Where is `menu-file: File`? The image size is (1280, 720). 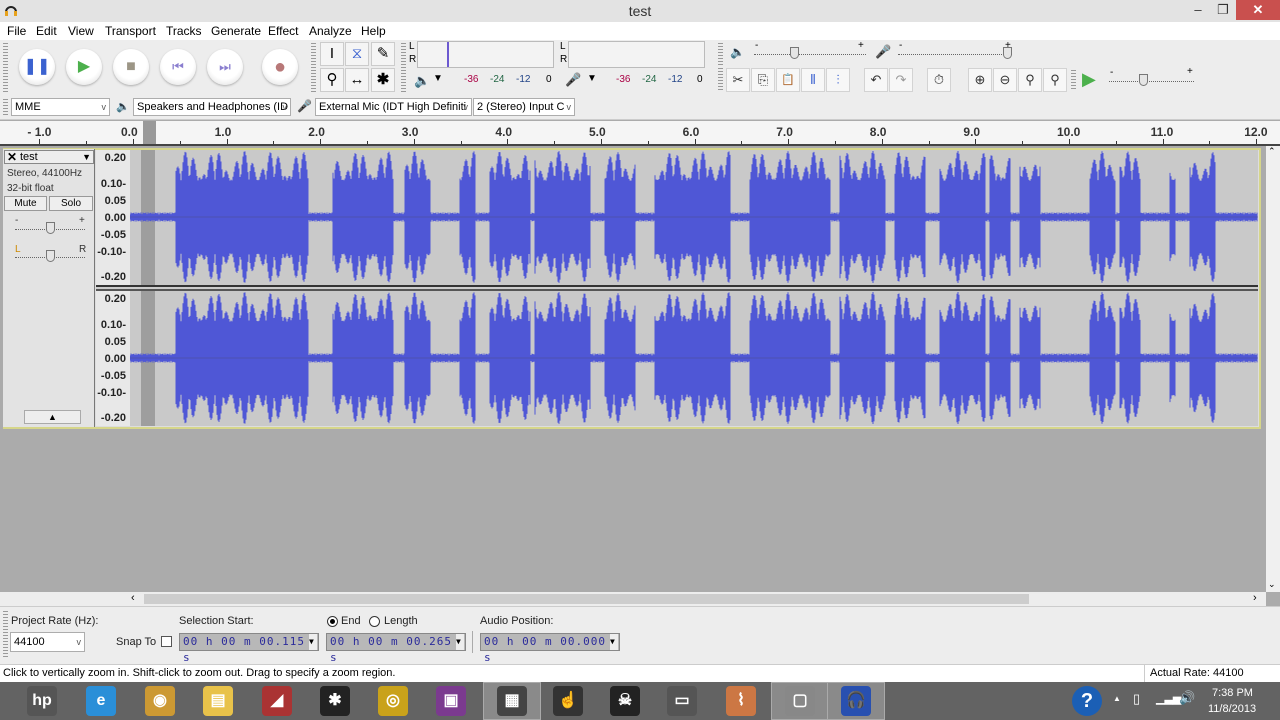
menu-file: File is located at coordinates (16, 31).